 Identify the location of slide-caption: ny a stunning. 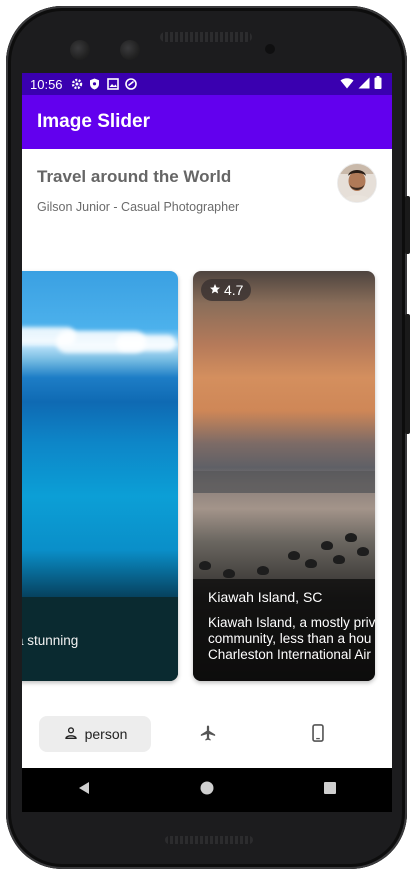
(100, 639).